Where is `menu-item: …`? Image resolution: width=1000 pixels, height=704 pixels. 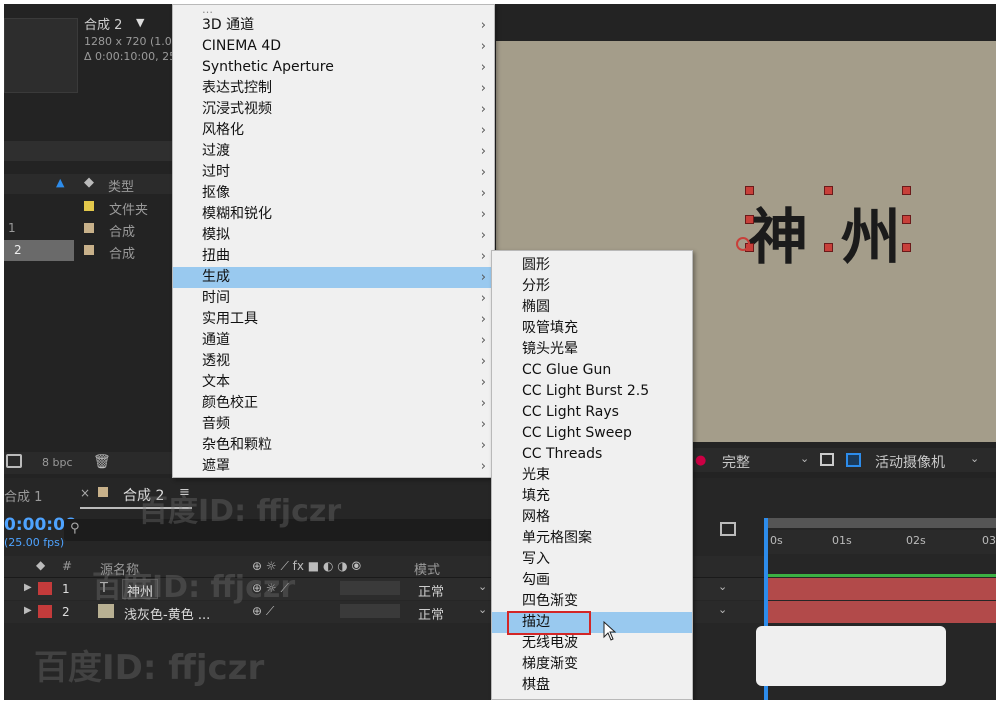
menu-item: … is located at coordinates (333, 10).